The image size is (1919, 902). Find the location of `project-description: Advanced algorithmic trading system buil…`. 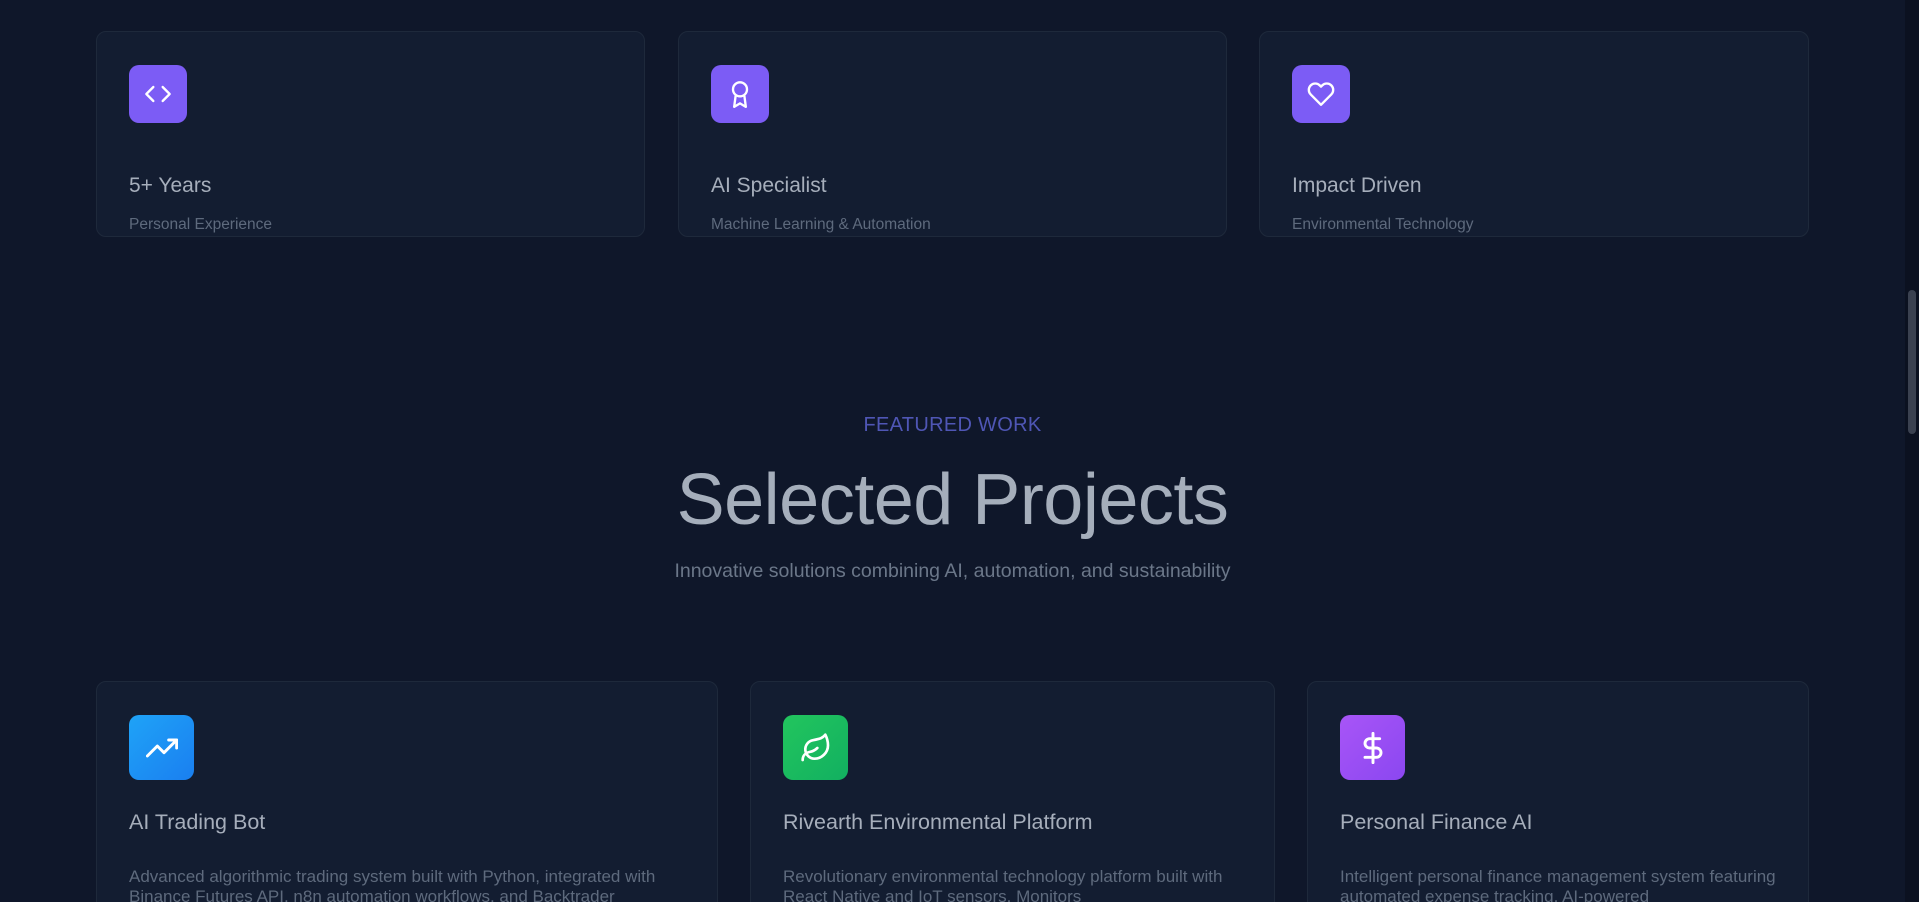

project-description: Advanced algorithmic trading system buil… is located at coordinates (392, 884).